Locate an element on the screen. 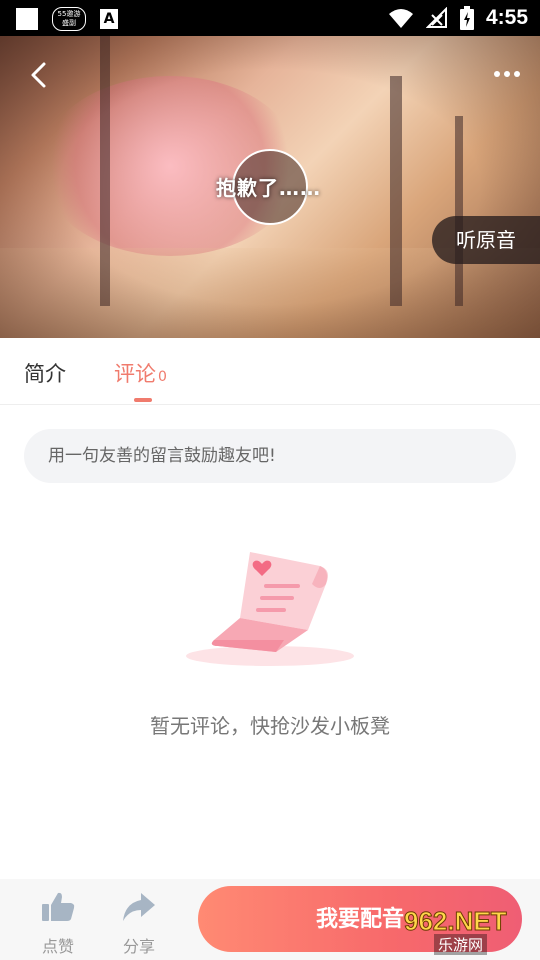 This screenshot has height=960, width=540. status-bar-right: 4:55 is located at coordinates (458, 18).